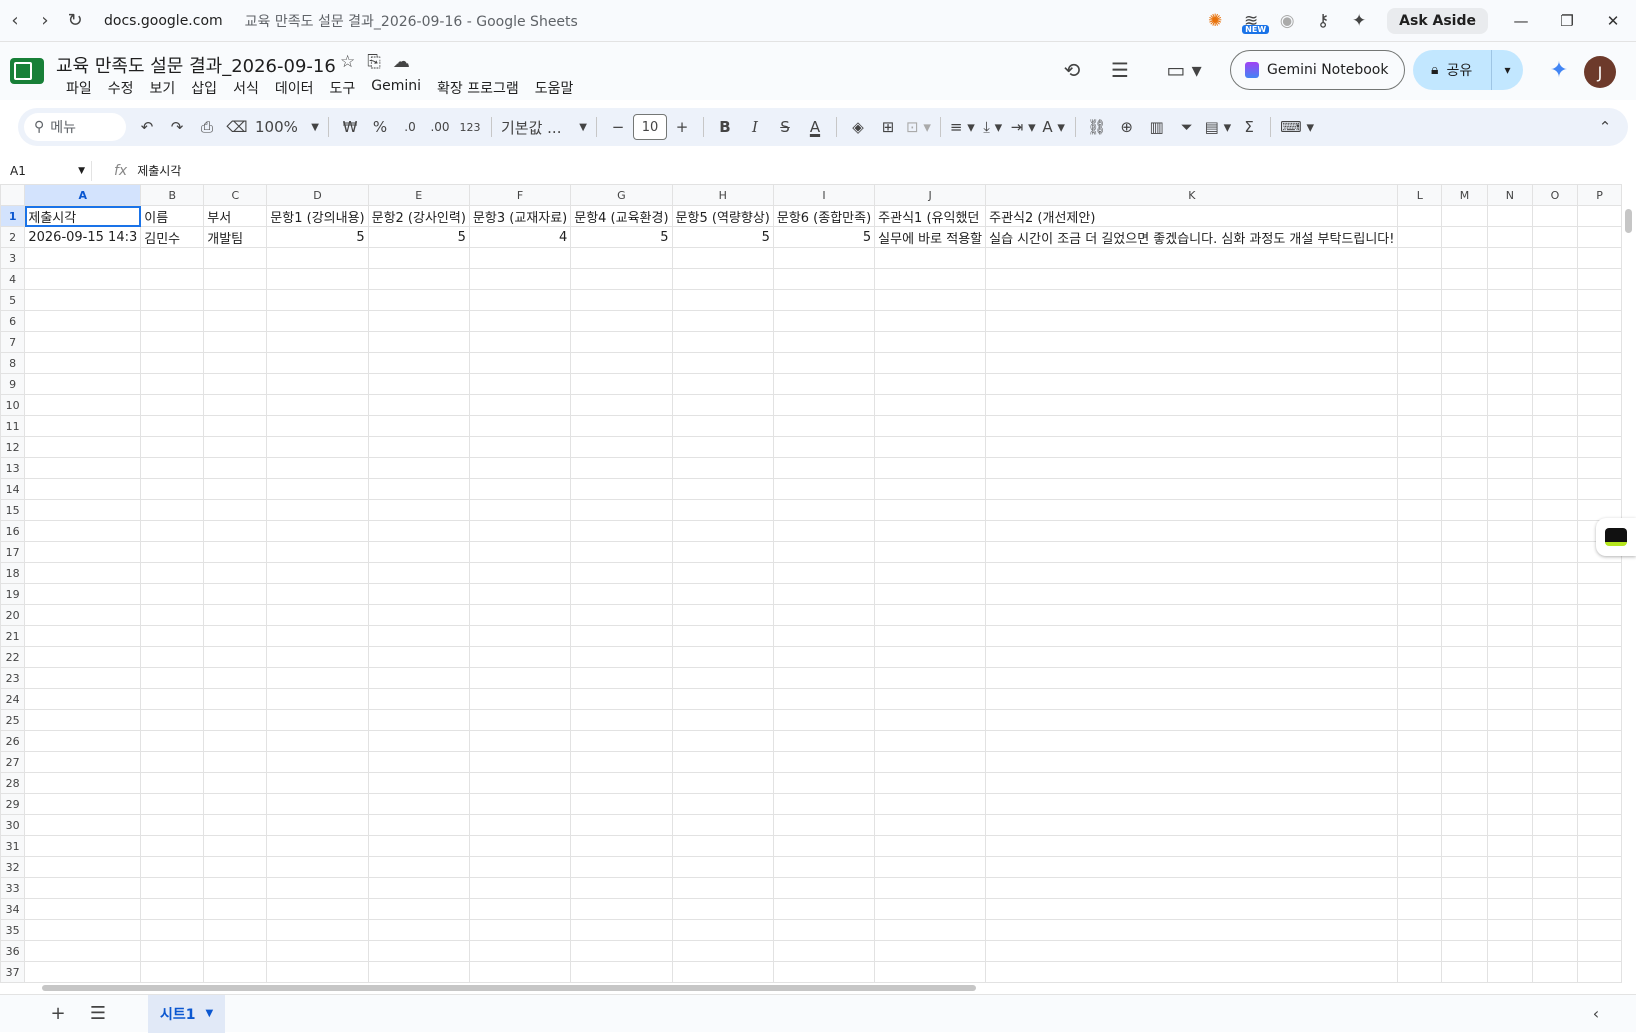  I want to click on cell-n2, so click(1509, 237).